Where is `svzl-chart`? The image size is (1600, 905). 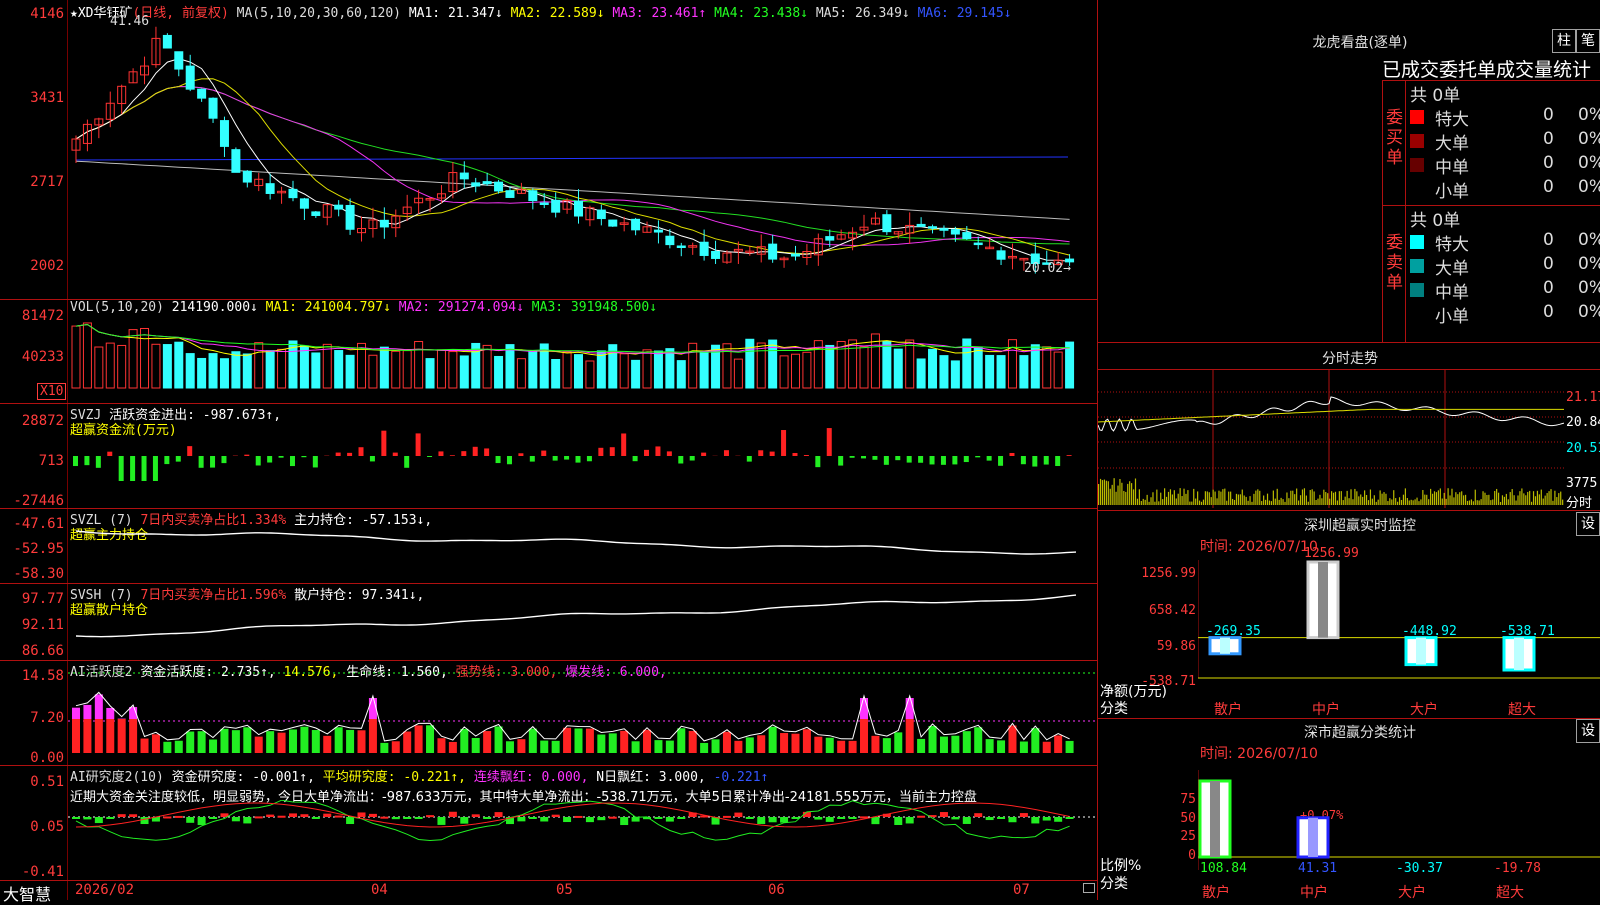 svzl-chart is located at coordinates (582, 546).